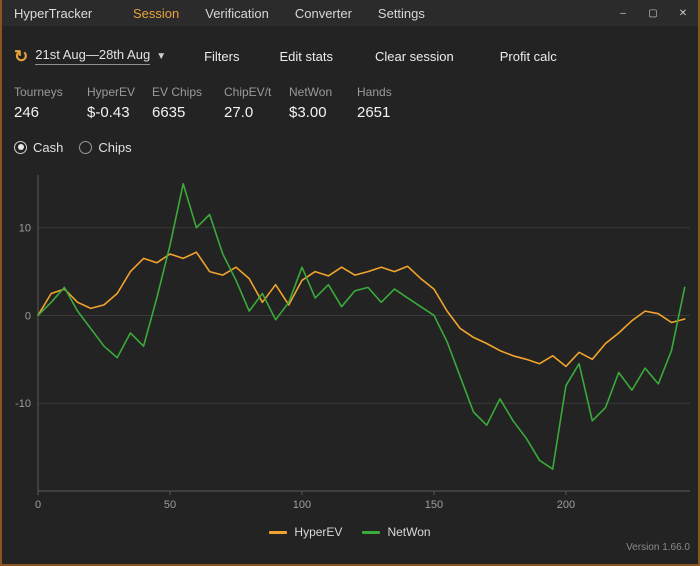 Image resolution: width=700 pixels, height=566 pixels. Describe the element at coordinates (86, 147) in the screenshot. I see `radio-unselected-icon` at that location.